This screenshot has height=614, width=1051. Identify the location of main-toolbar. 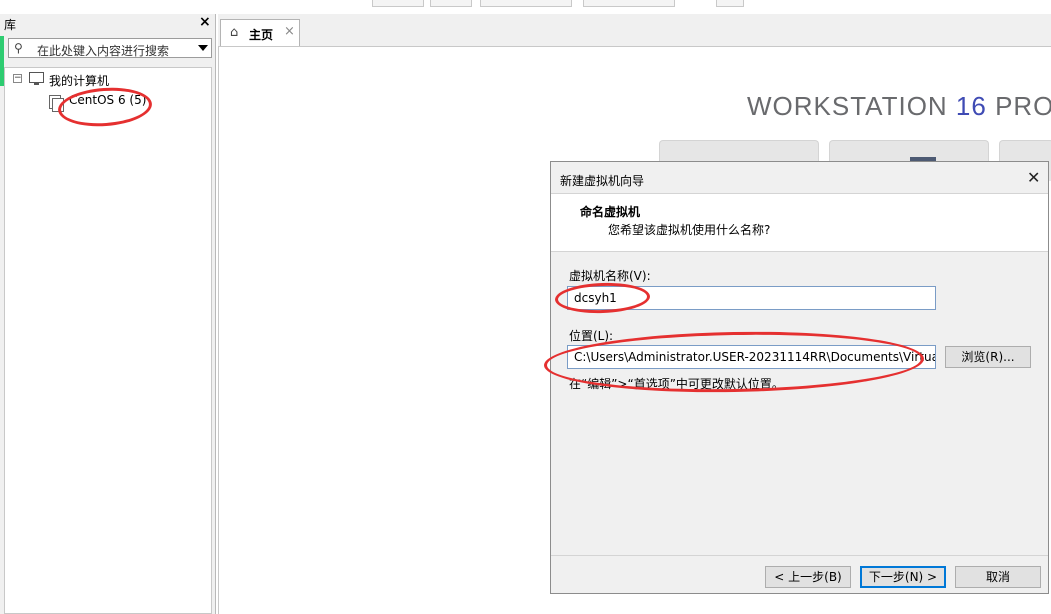
(525, 7).